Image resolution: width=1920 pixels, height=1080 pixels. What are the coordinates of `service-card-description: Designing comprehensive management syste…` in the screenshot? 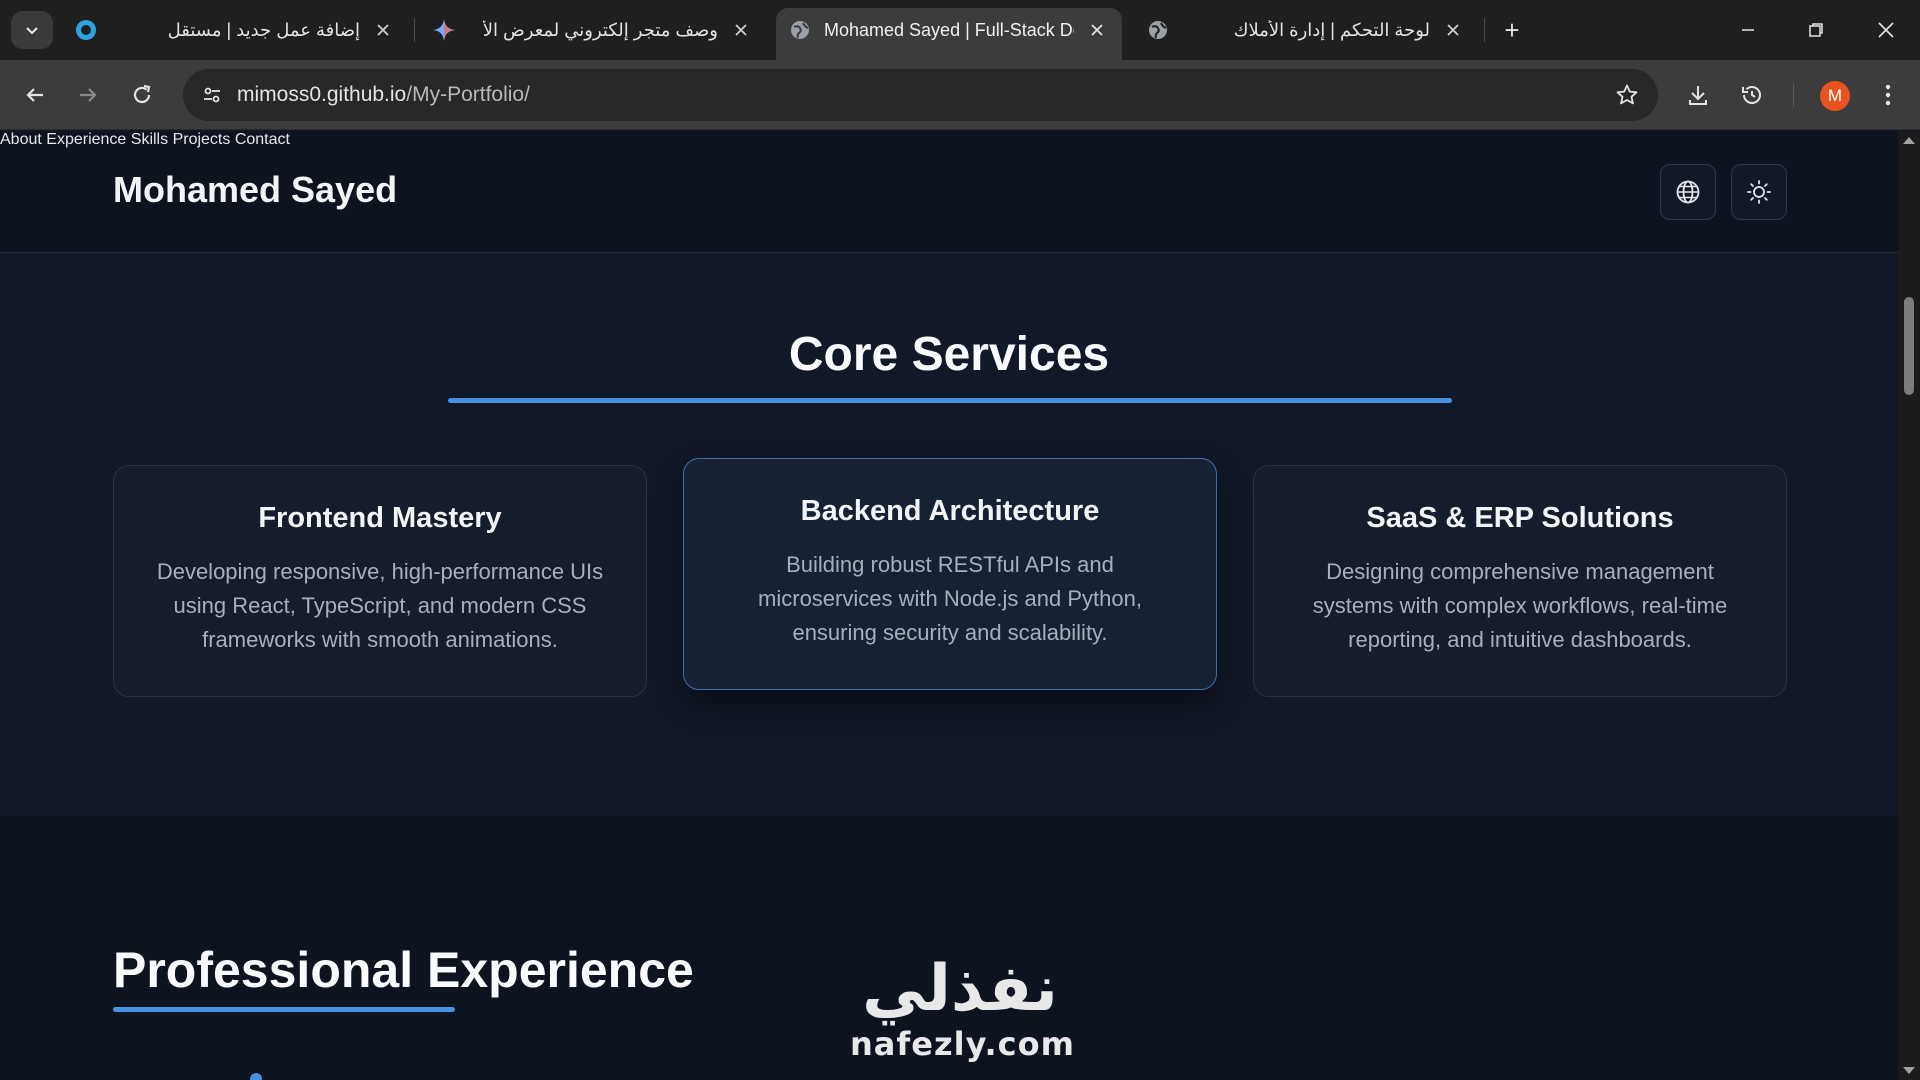 It's located at (1520, 605).